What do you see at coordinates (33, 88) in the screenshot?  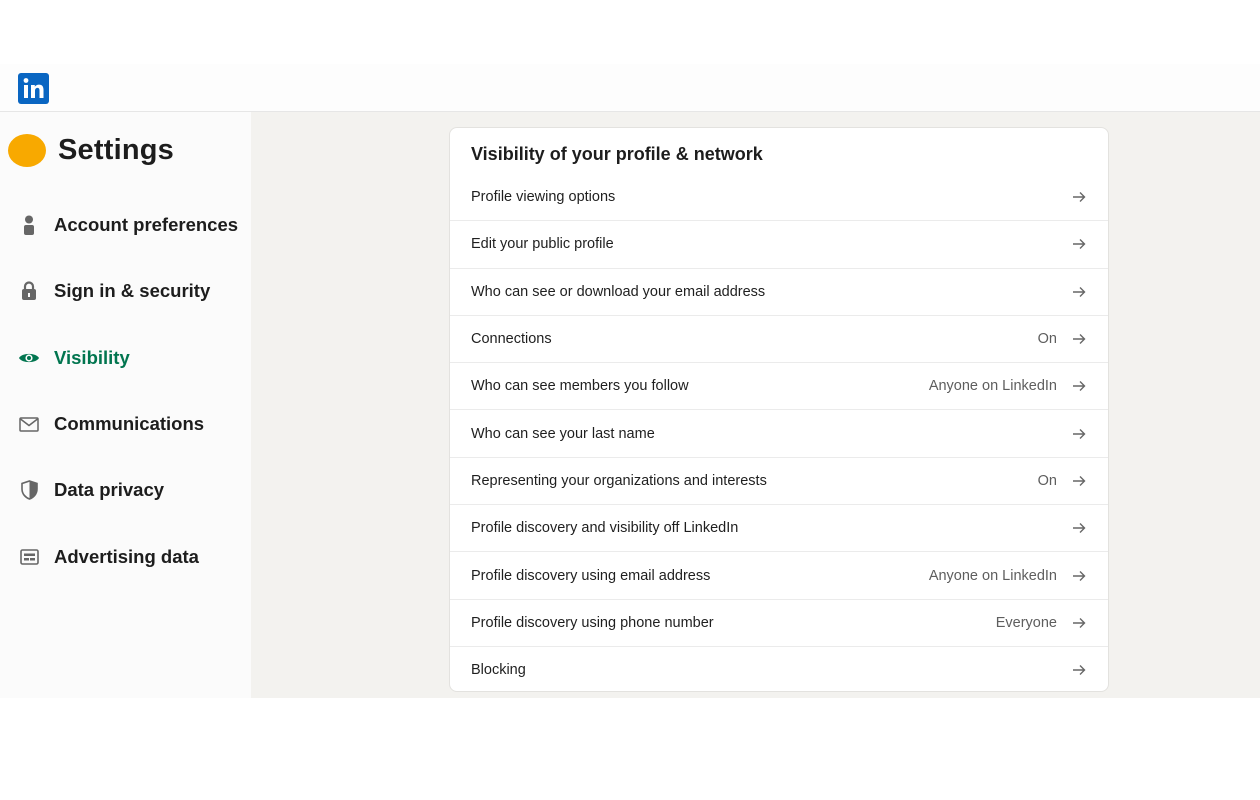 I see `linkedin-logo-icon` at bounding box center [33, 88].